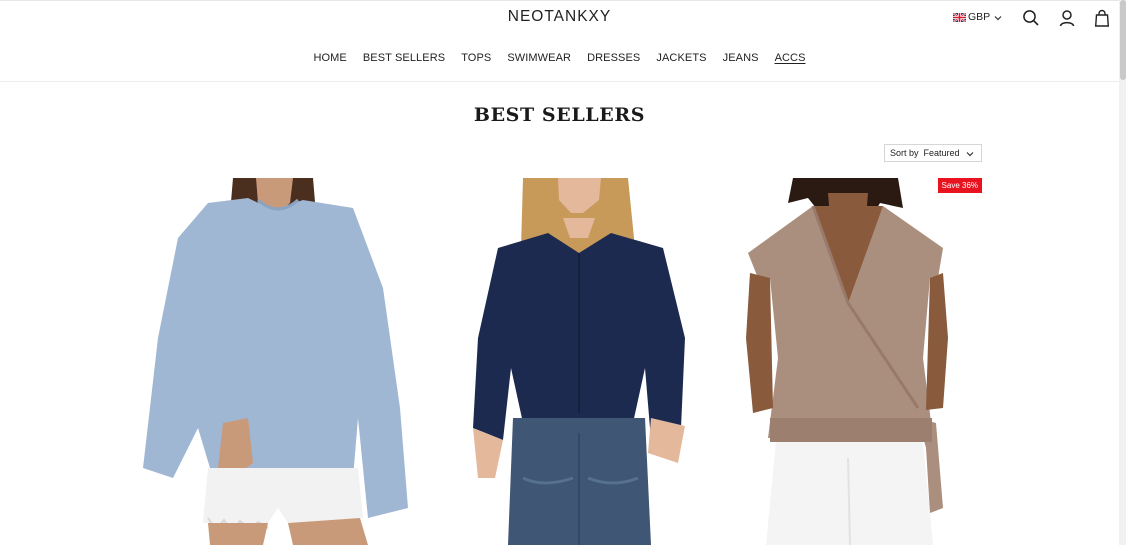  I want to click on store-logo: NEOTANKXY, so click(559, 17).